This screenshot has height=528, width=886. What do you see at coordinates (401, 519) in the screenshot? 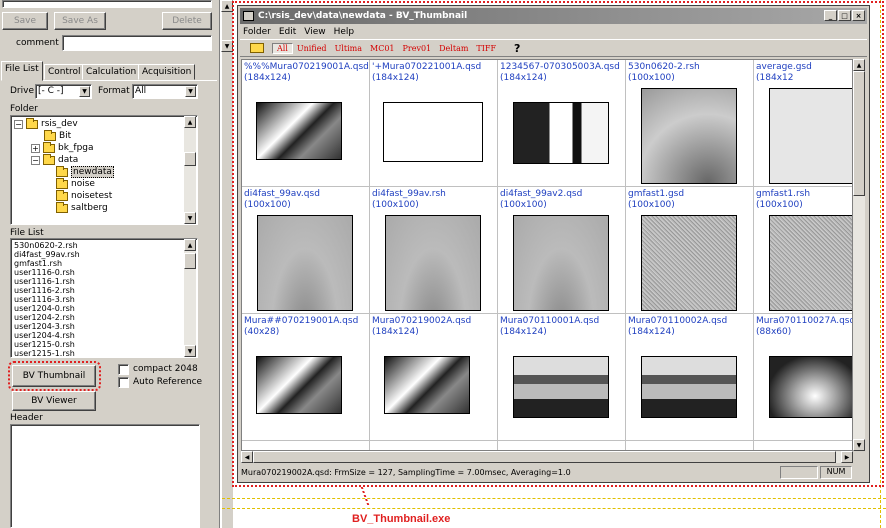
I see `annotation-label: BV_Thumbnail.exe` at bounding box center [401, 519].